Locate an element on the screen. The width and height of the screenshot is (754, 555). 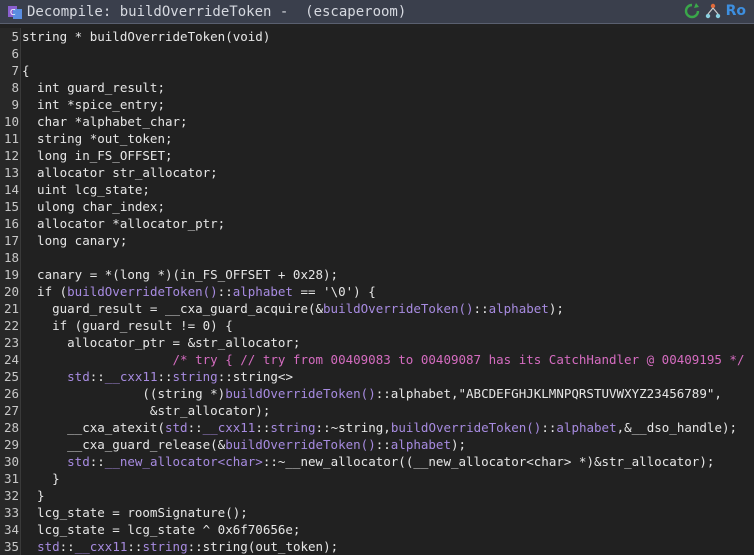
code-text: uint lcg_state; is located at coordinates (86, 189).